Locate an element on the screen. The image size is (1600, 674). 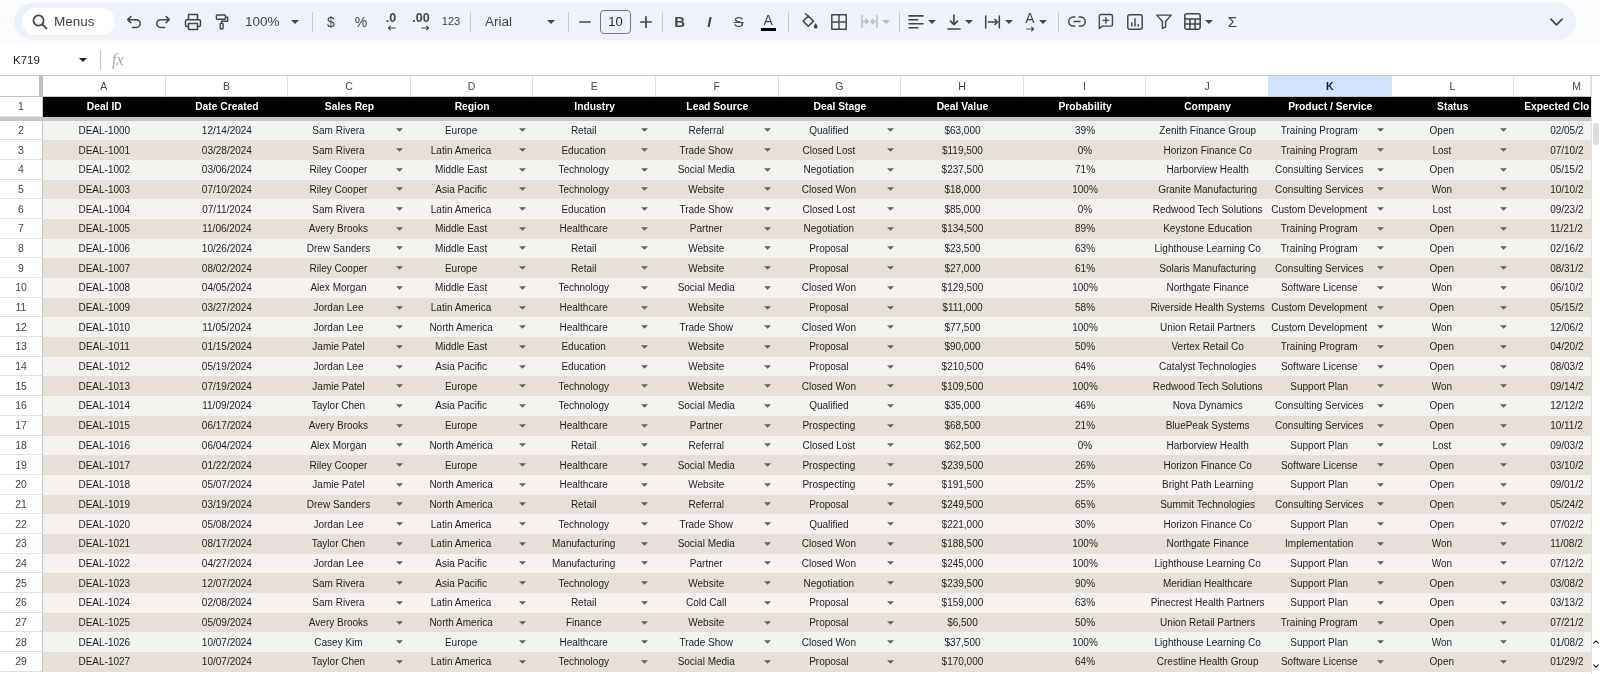
font-size-field: 10 is located at coordinates (615, 21).